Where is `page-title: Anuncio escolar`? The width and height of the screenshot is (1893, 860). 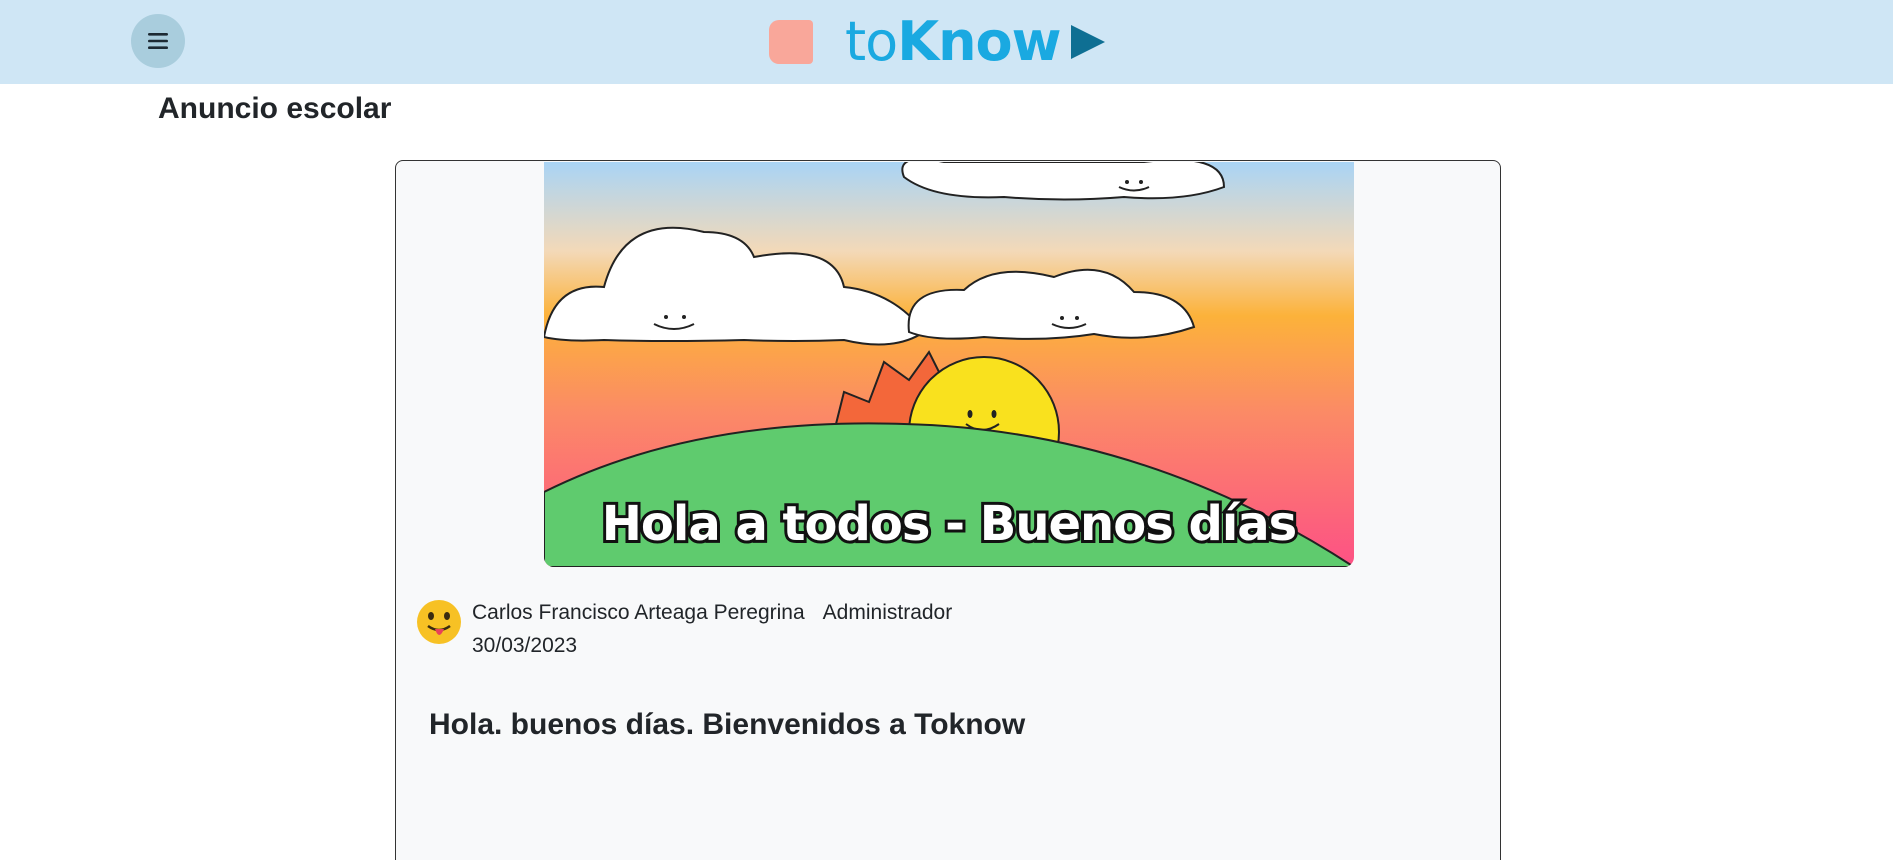 page-title: Anuncio escolar is located at coordinates (275, 108).